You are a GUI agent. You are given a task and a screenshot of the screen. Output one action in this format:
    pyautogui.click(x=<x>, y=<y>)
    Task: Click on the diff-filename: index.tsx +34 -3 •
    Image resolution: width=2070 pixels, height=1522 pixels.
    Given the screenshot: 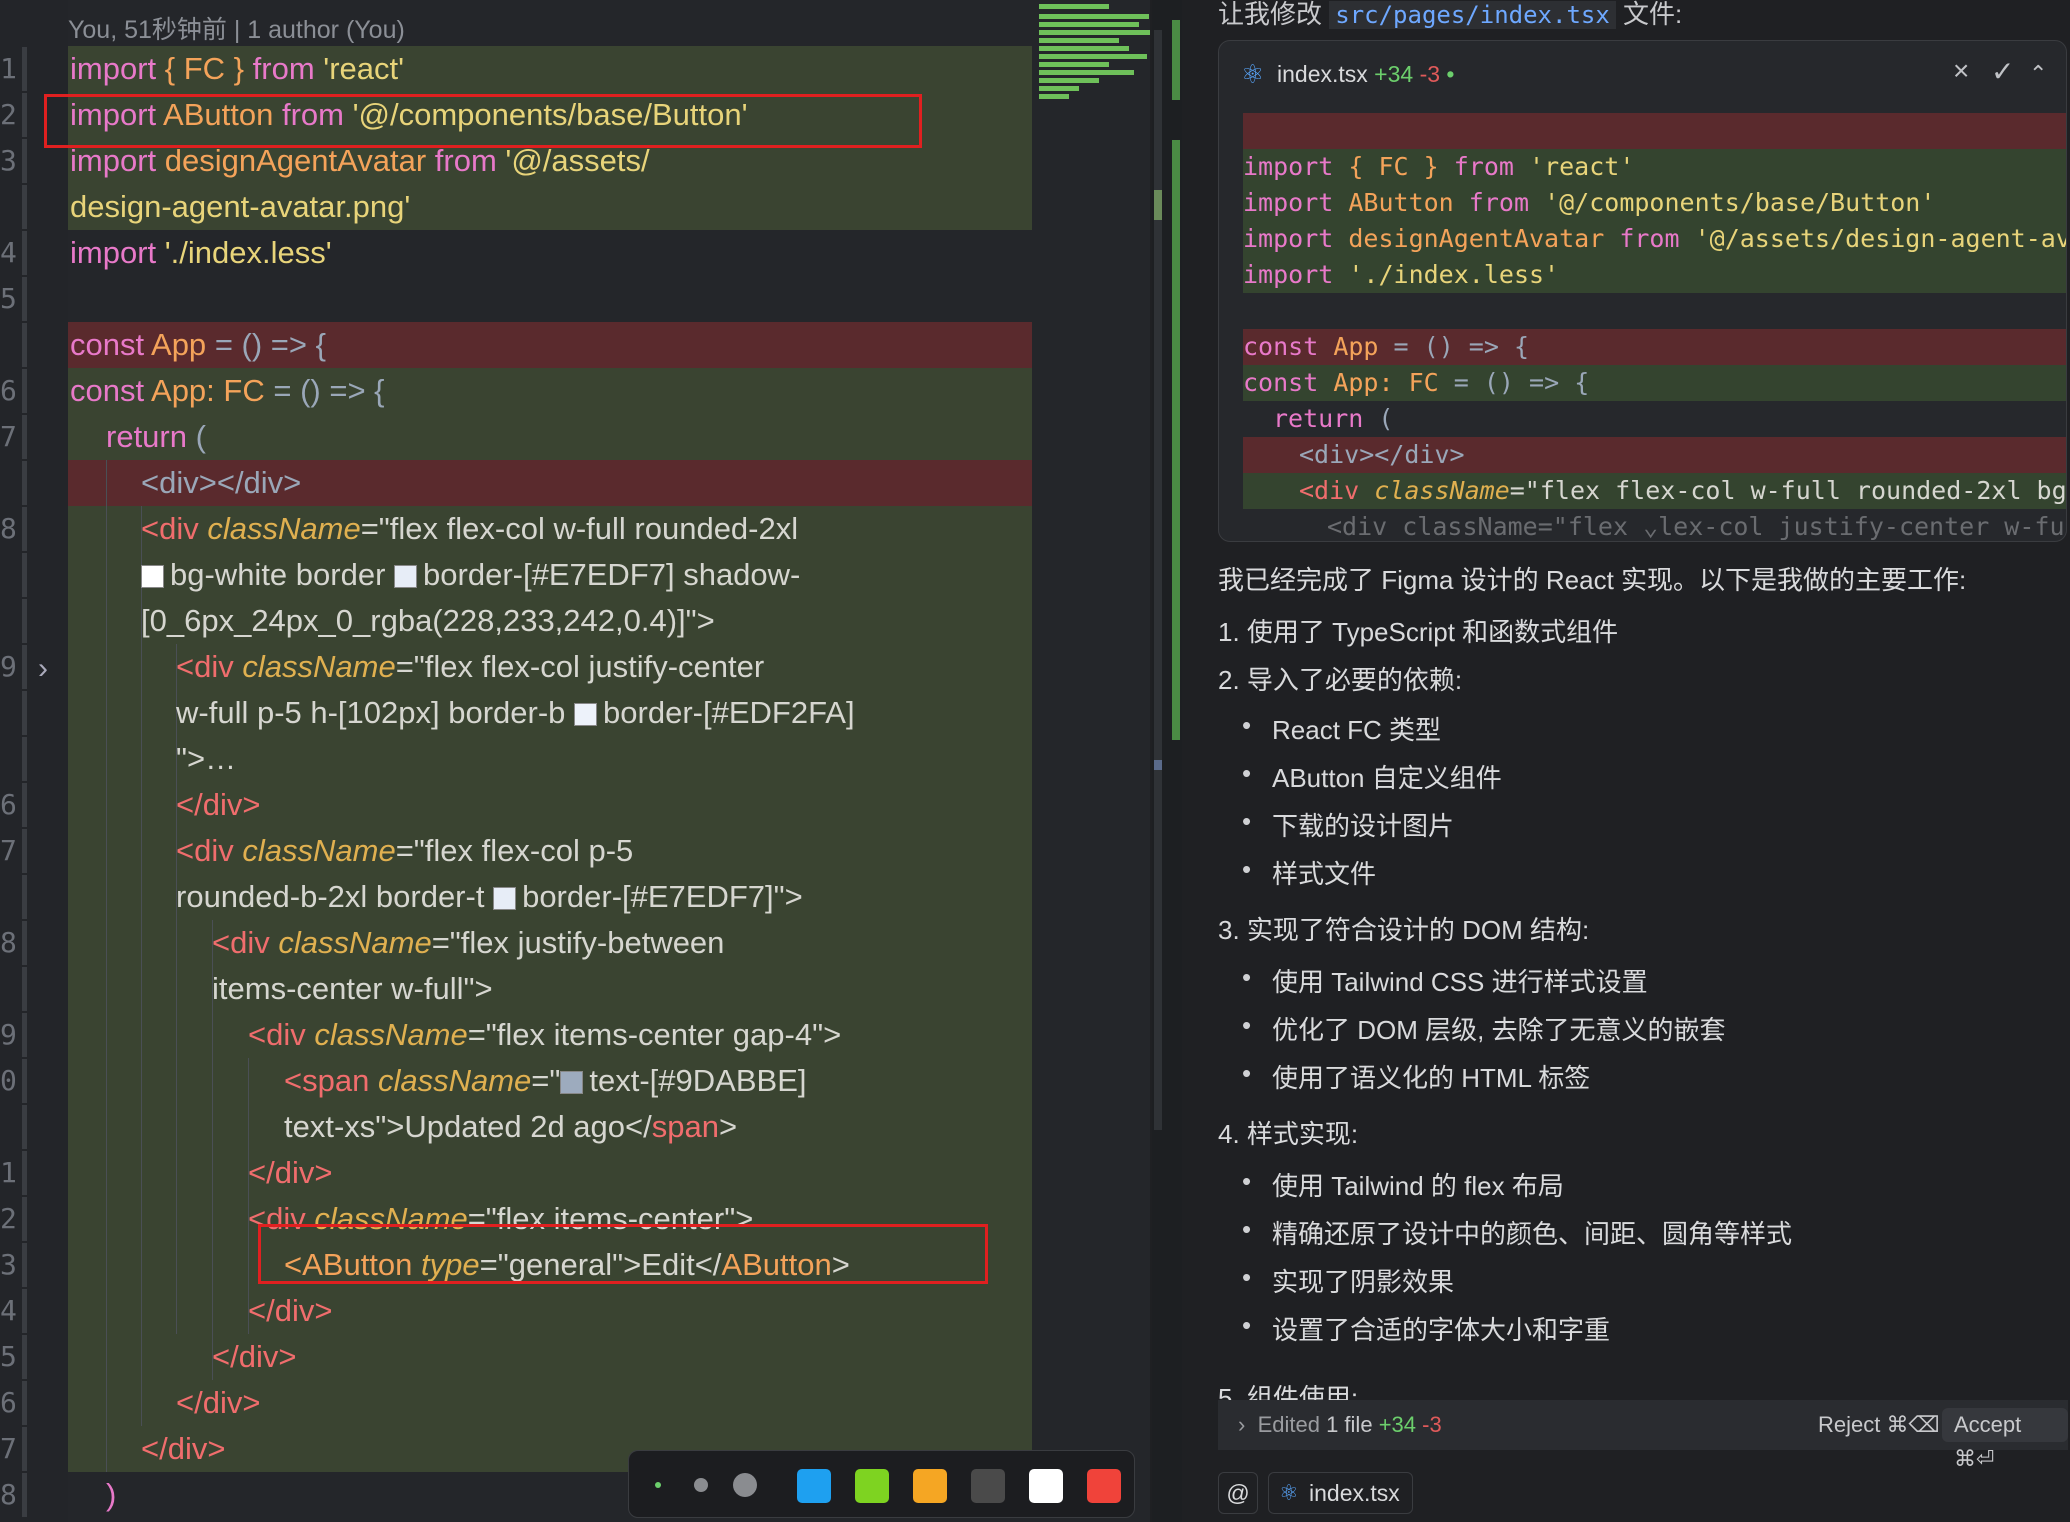 What is the action you would take?
    pyautogui.click(x=1365, y=74)
    